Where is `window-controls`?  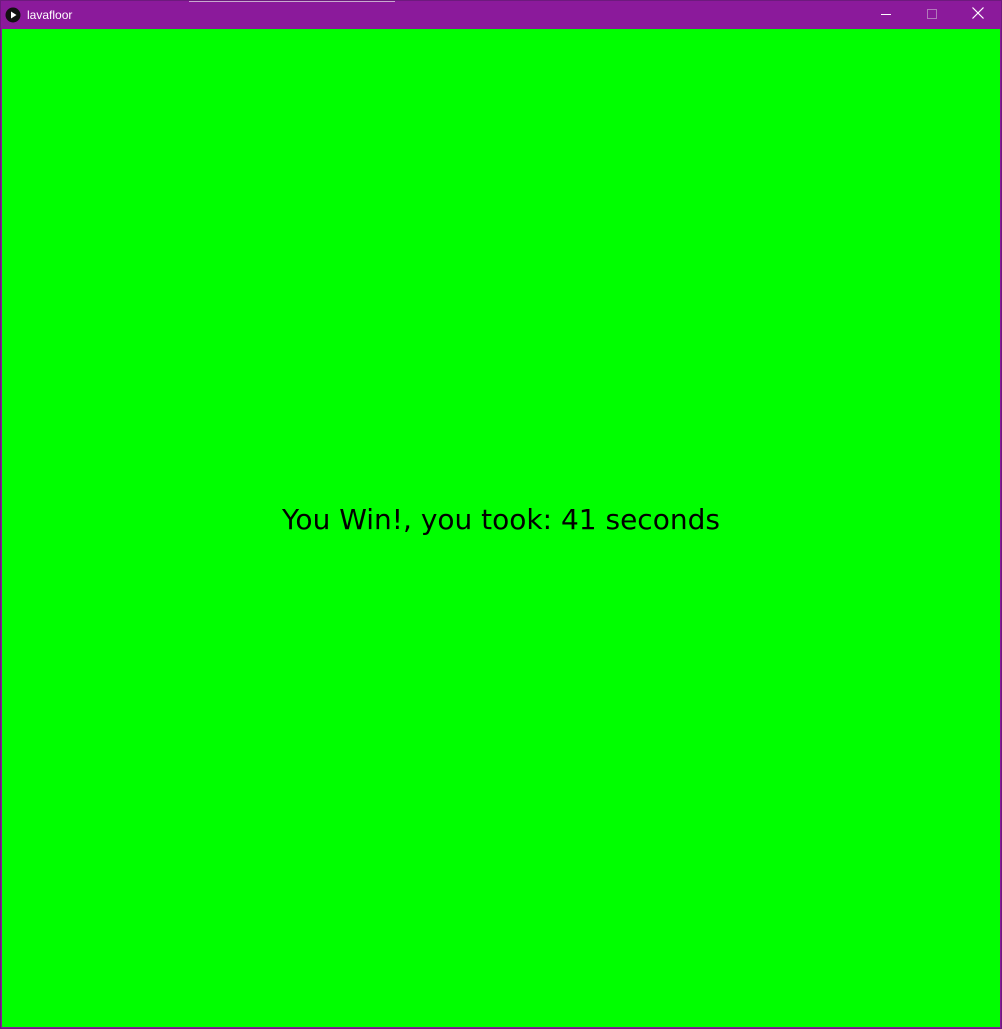 window-controls is located at coordinates (932, 15).